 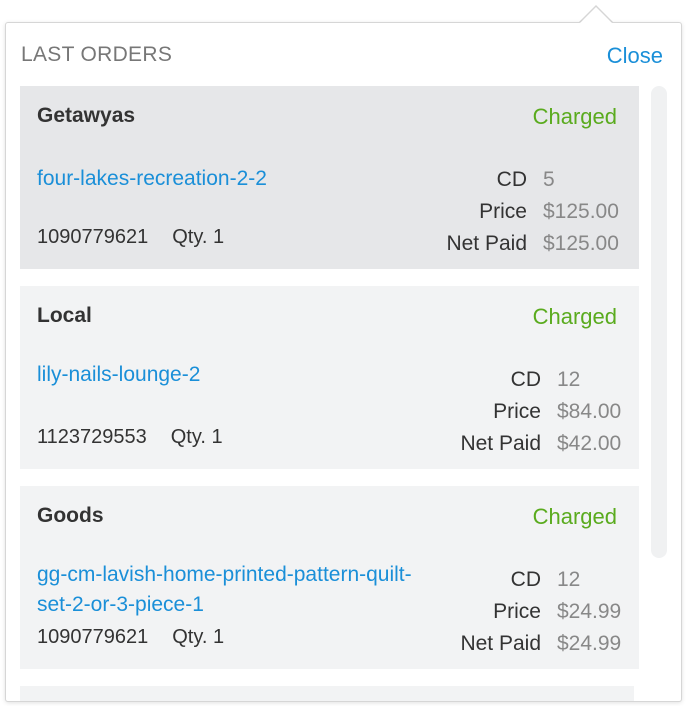 I want to click on order-category: Goods, so click(x=70, y=515).